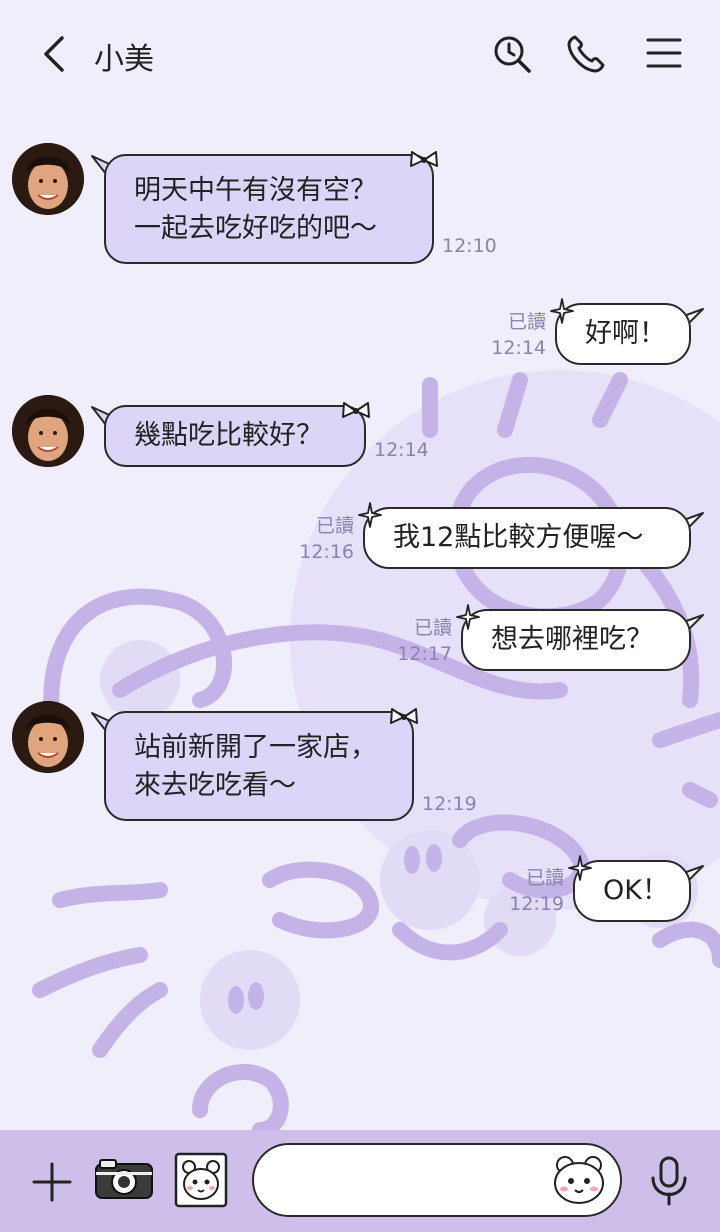 This screenshot has height=1232, width=720. Describe the element at coordinates (255, 190) in the screenshot. I see `message-text-line: 明天中午有沒有空？` at that location.